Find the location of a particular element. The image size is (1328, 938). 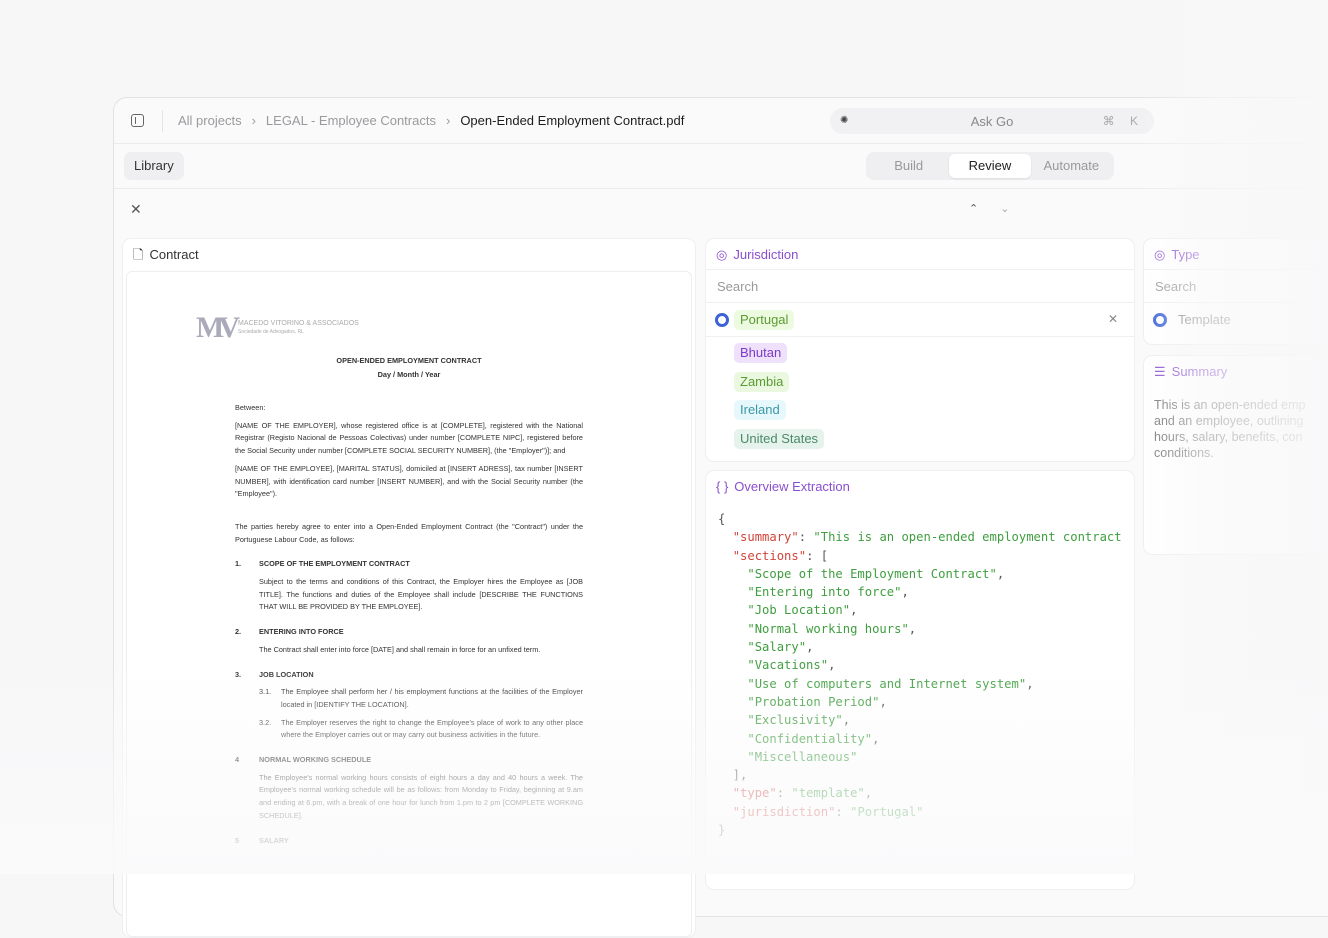

json-token: "Confidentiality" is located at coordinates (810, 738).